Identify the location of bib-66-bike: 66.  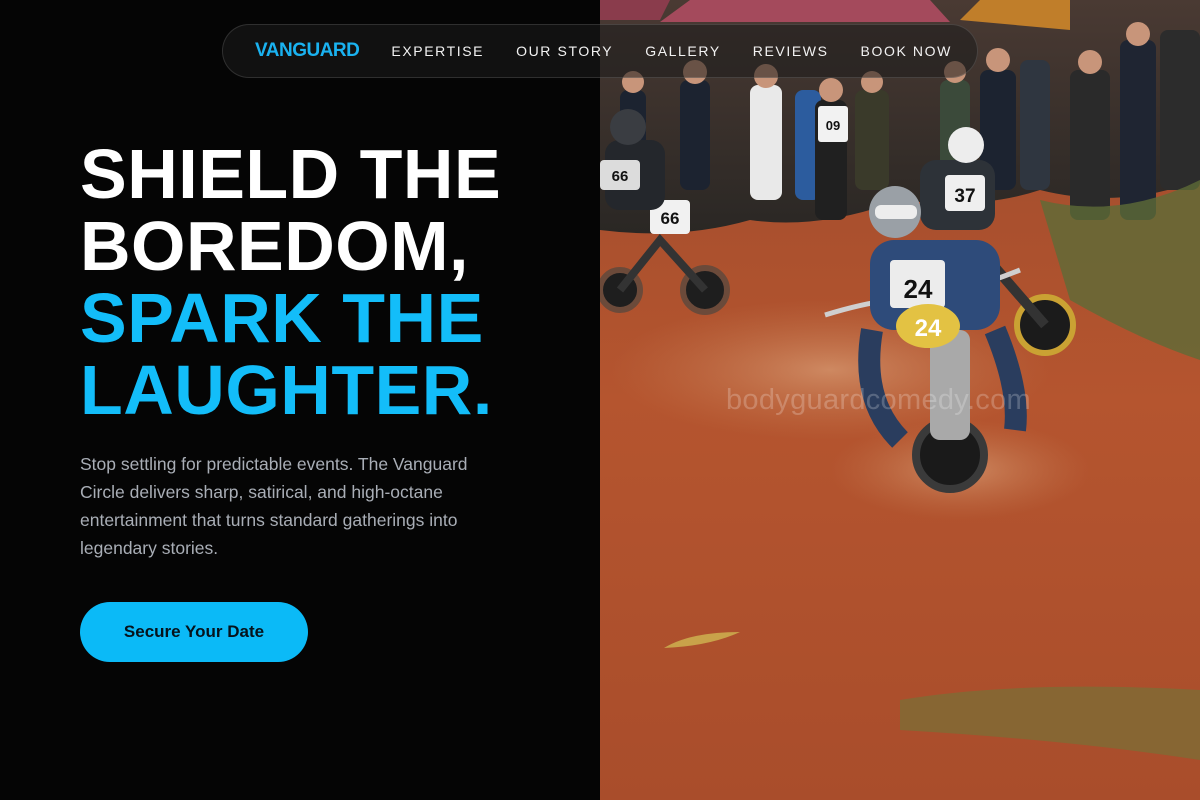
(670, 218).